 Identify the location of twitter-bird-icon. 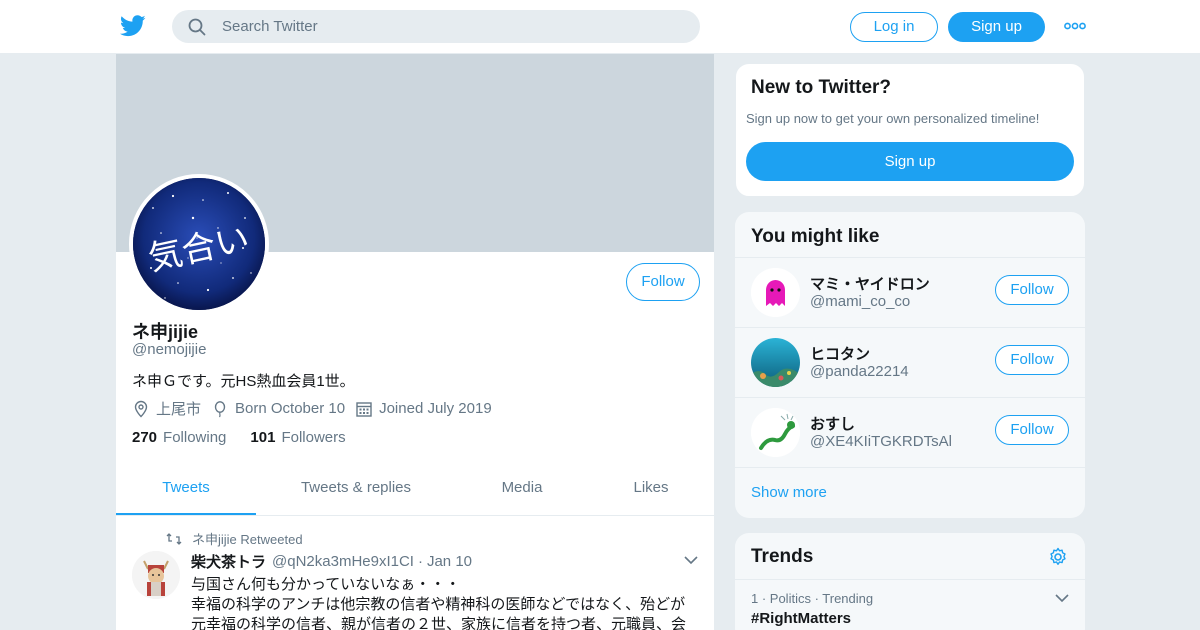
(133, 26).